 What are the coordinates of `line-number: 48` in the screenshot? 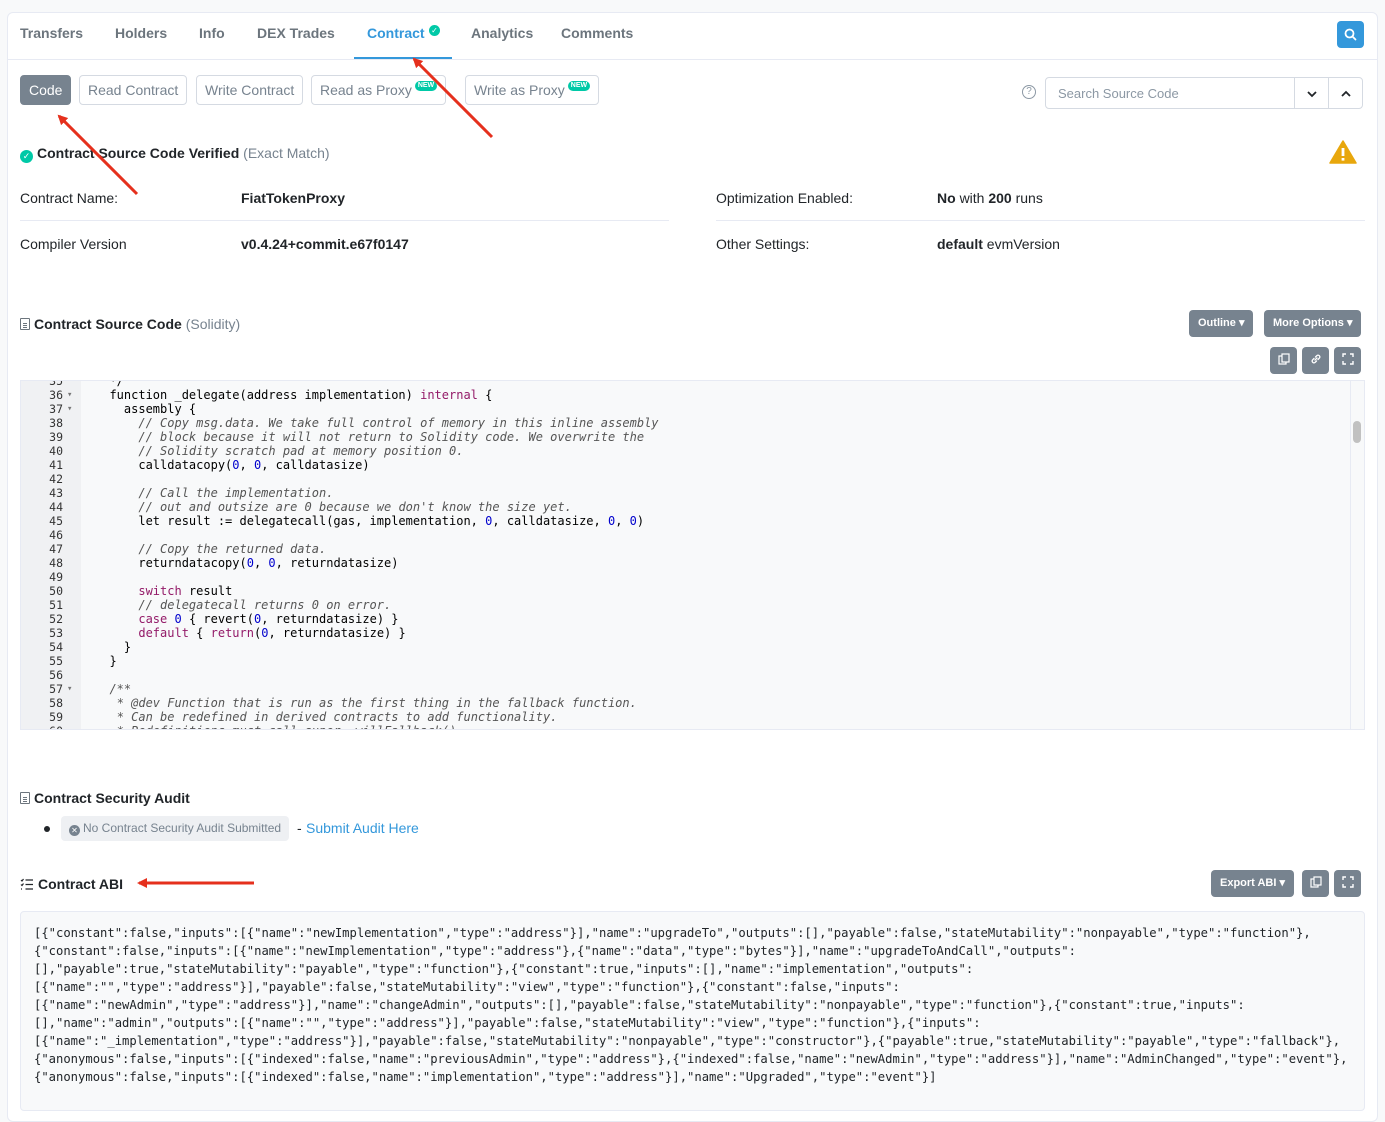 It's located at (56, 563).